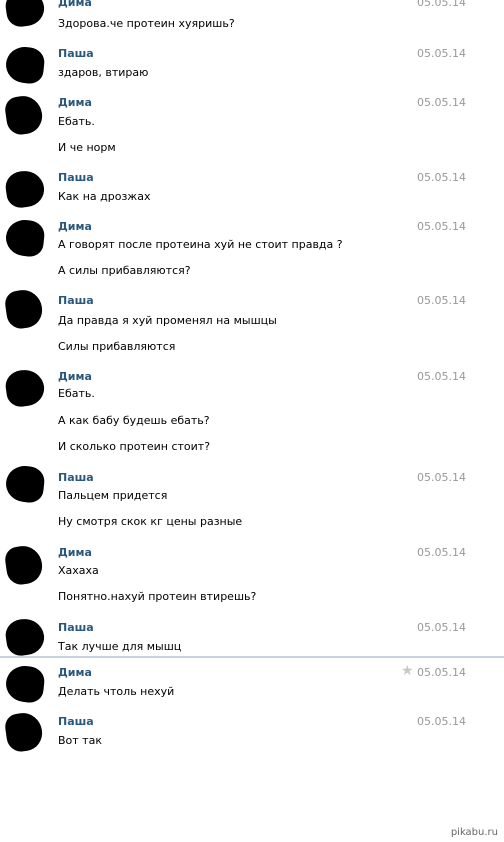 This screenshot has height=842, width=504. What do you see at coordinates (157, 596) in the screenshot?
I see `message-text: Понятно.нахуй протеин втирешь?` at bounding box center [157, 596].